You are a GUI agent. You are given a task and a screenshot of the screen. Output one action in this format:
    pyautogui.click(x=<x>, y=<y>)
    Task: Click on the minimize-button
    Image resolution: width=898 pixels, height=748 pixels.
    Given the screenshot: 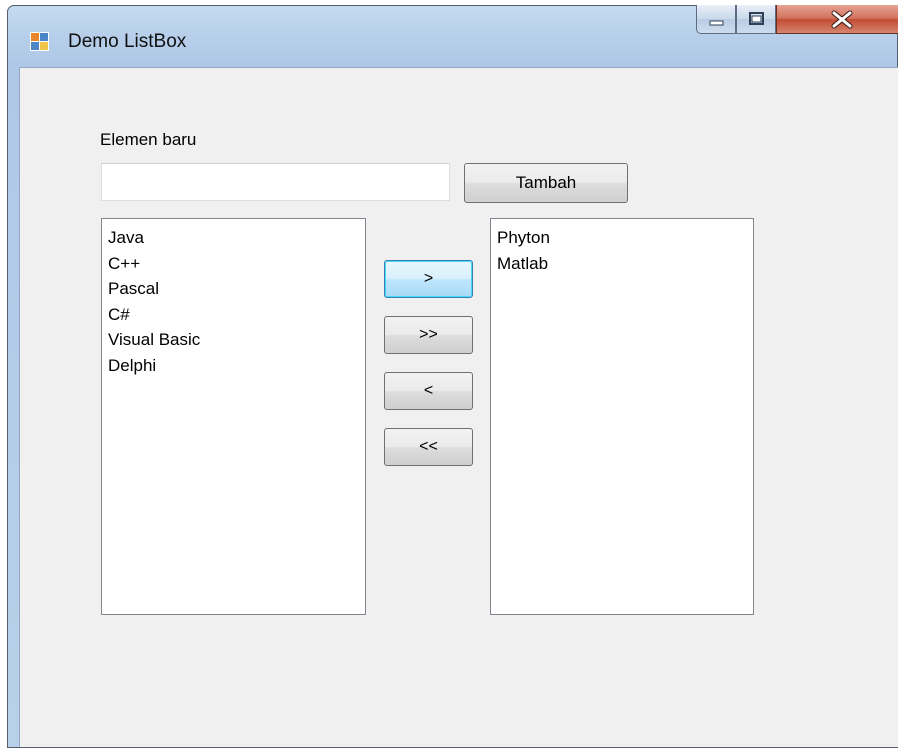 What is the action you would take?
    pyautogui.click(x=716, y=19)
    